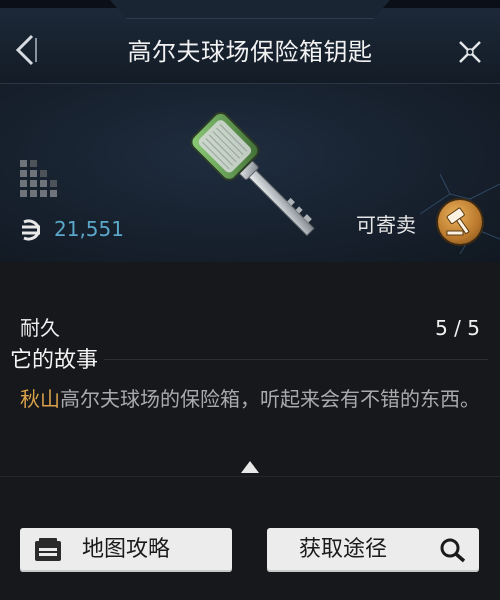 The height and width of the screenshot is (600, 500). Describe the element at coordinates (48, 549) in the screenshot. I see `map-guide-icon` at that location.